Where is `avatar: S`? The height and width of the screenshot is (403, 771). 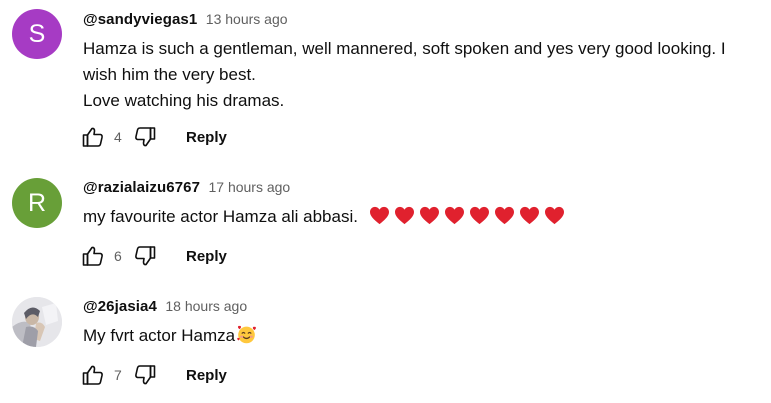 avatar: S is located at coordinates (37, 34).